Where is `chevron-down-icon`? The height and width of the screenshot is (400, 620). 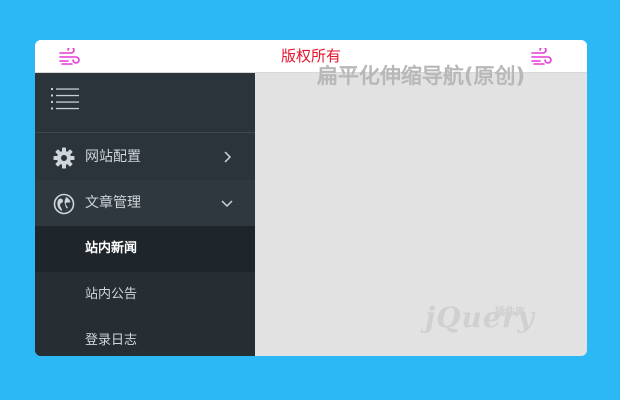
chevron-down-icon is located at coordinates (227, 204).